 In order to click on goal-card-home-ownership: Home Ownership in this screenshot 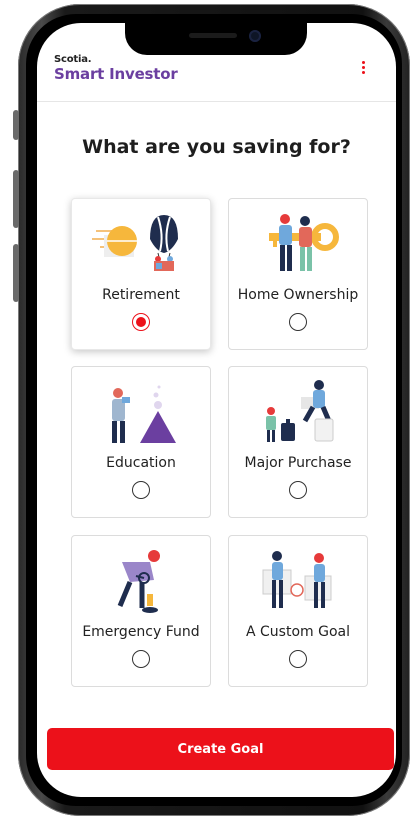, I will do `click(298, 274)`.